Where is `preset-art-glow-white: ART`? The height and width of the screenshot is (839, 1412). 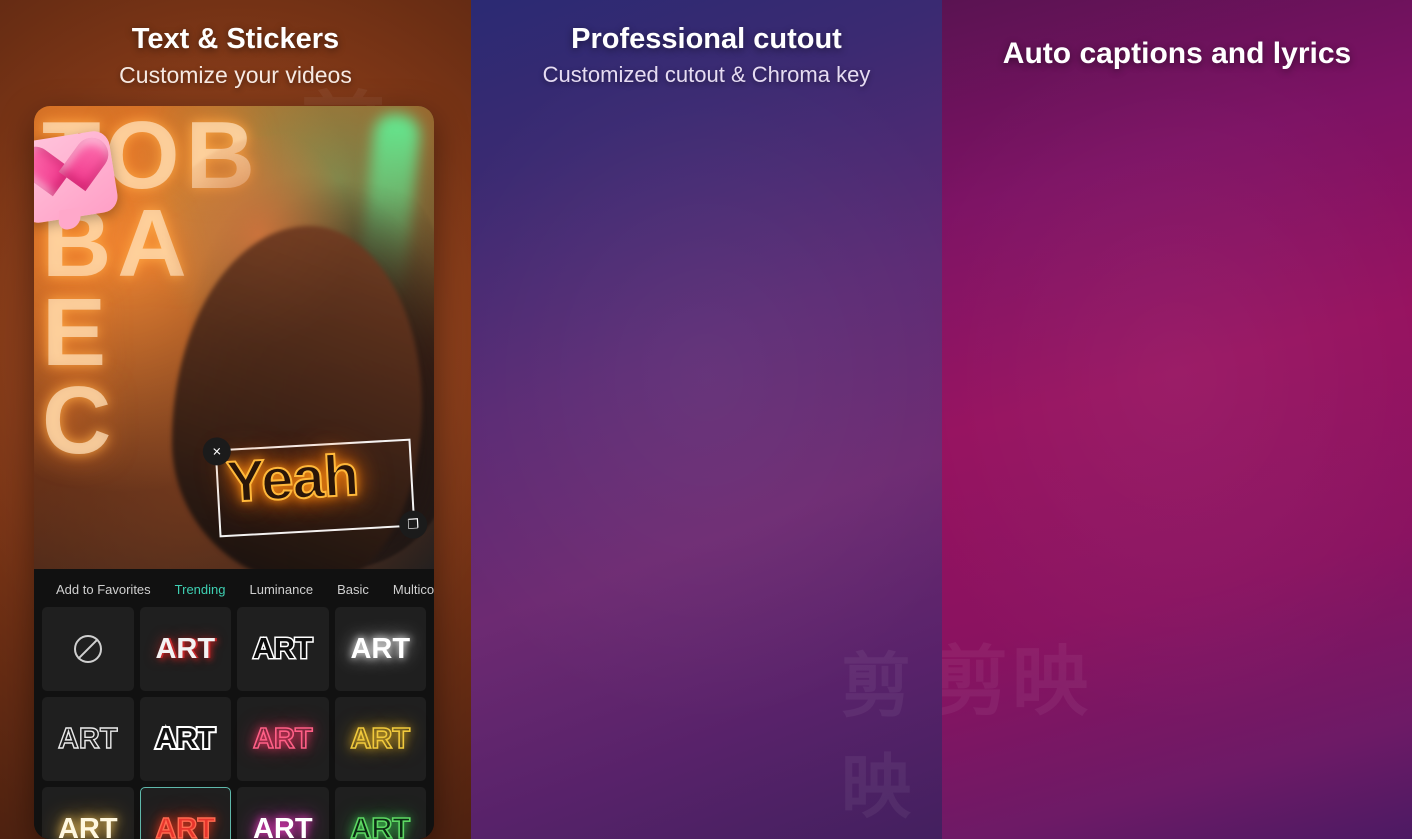 preset-art-glow-white: ART is located at coordinates (380, 649).